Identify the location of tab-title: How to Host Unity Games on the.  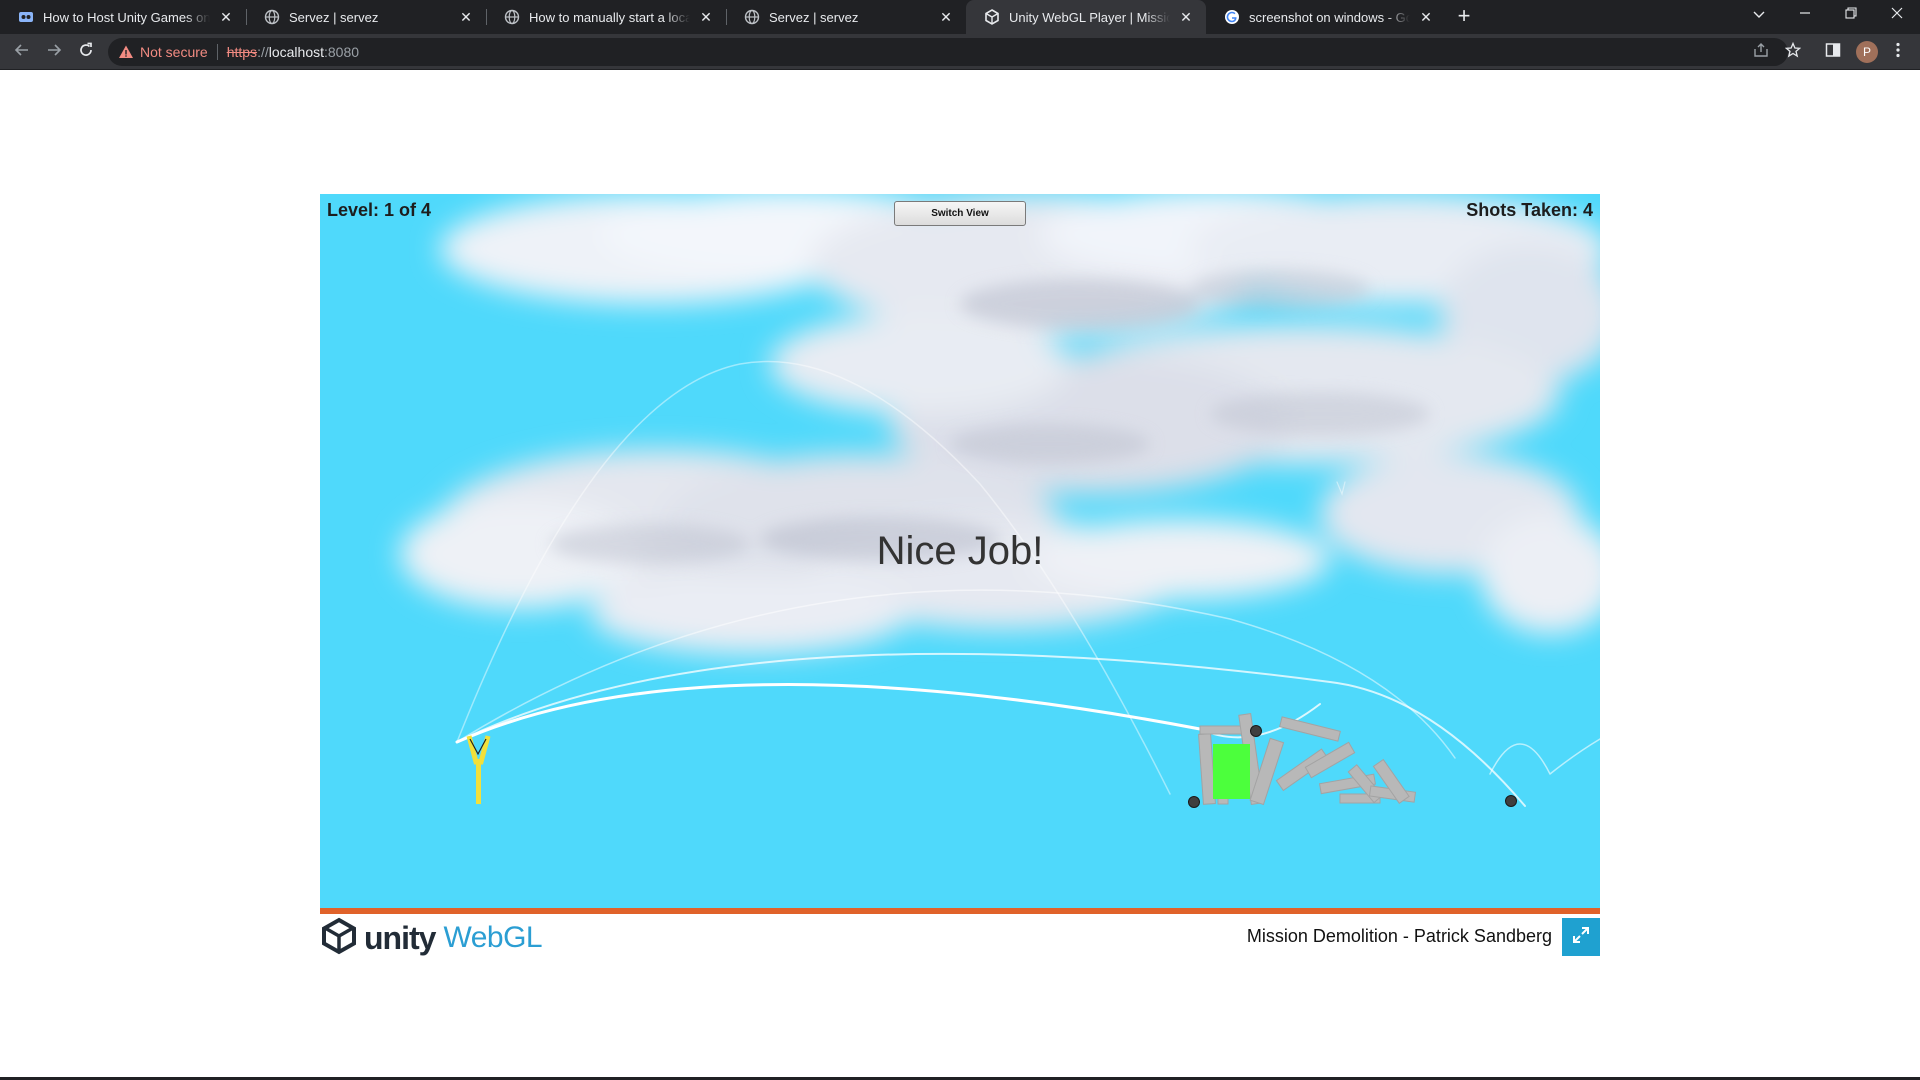
(126, 17).